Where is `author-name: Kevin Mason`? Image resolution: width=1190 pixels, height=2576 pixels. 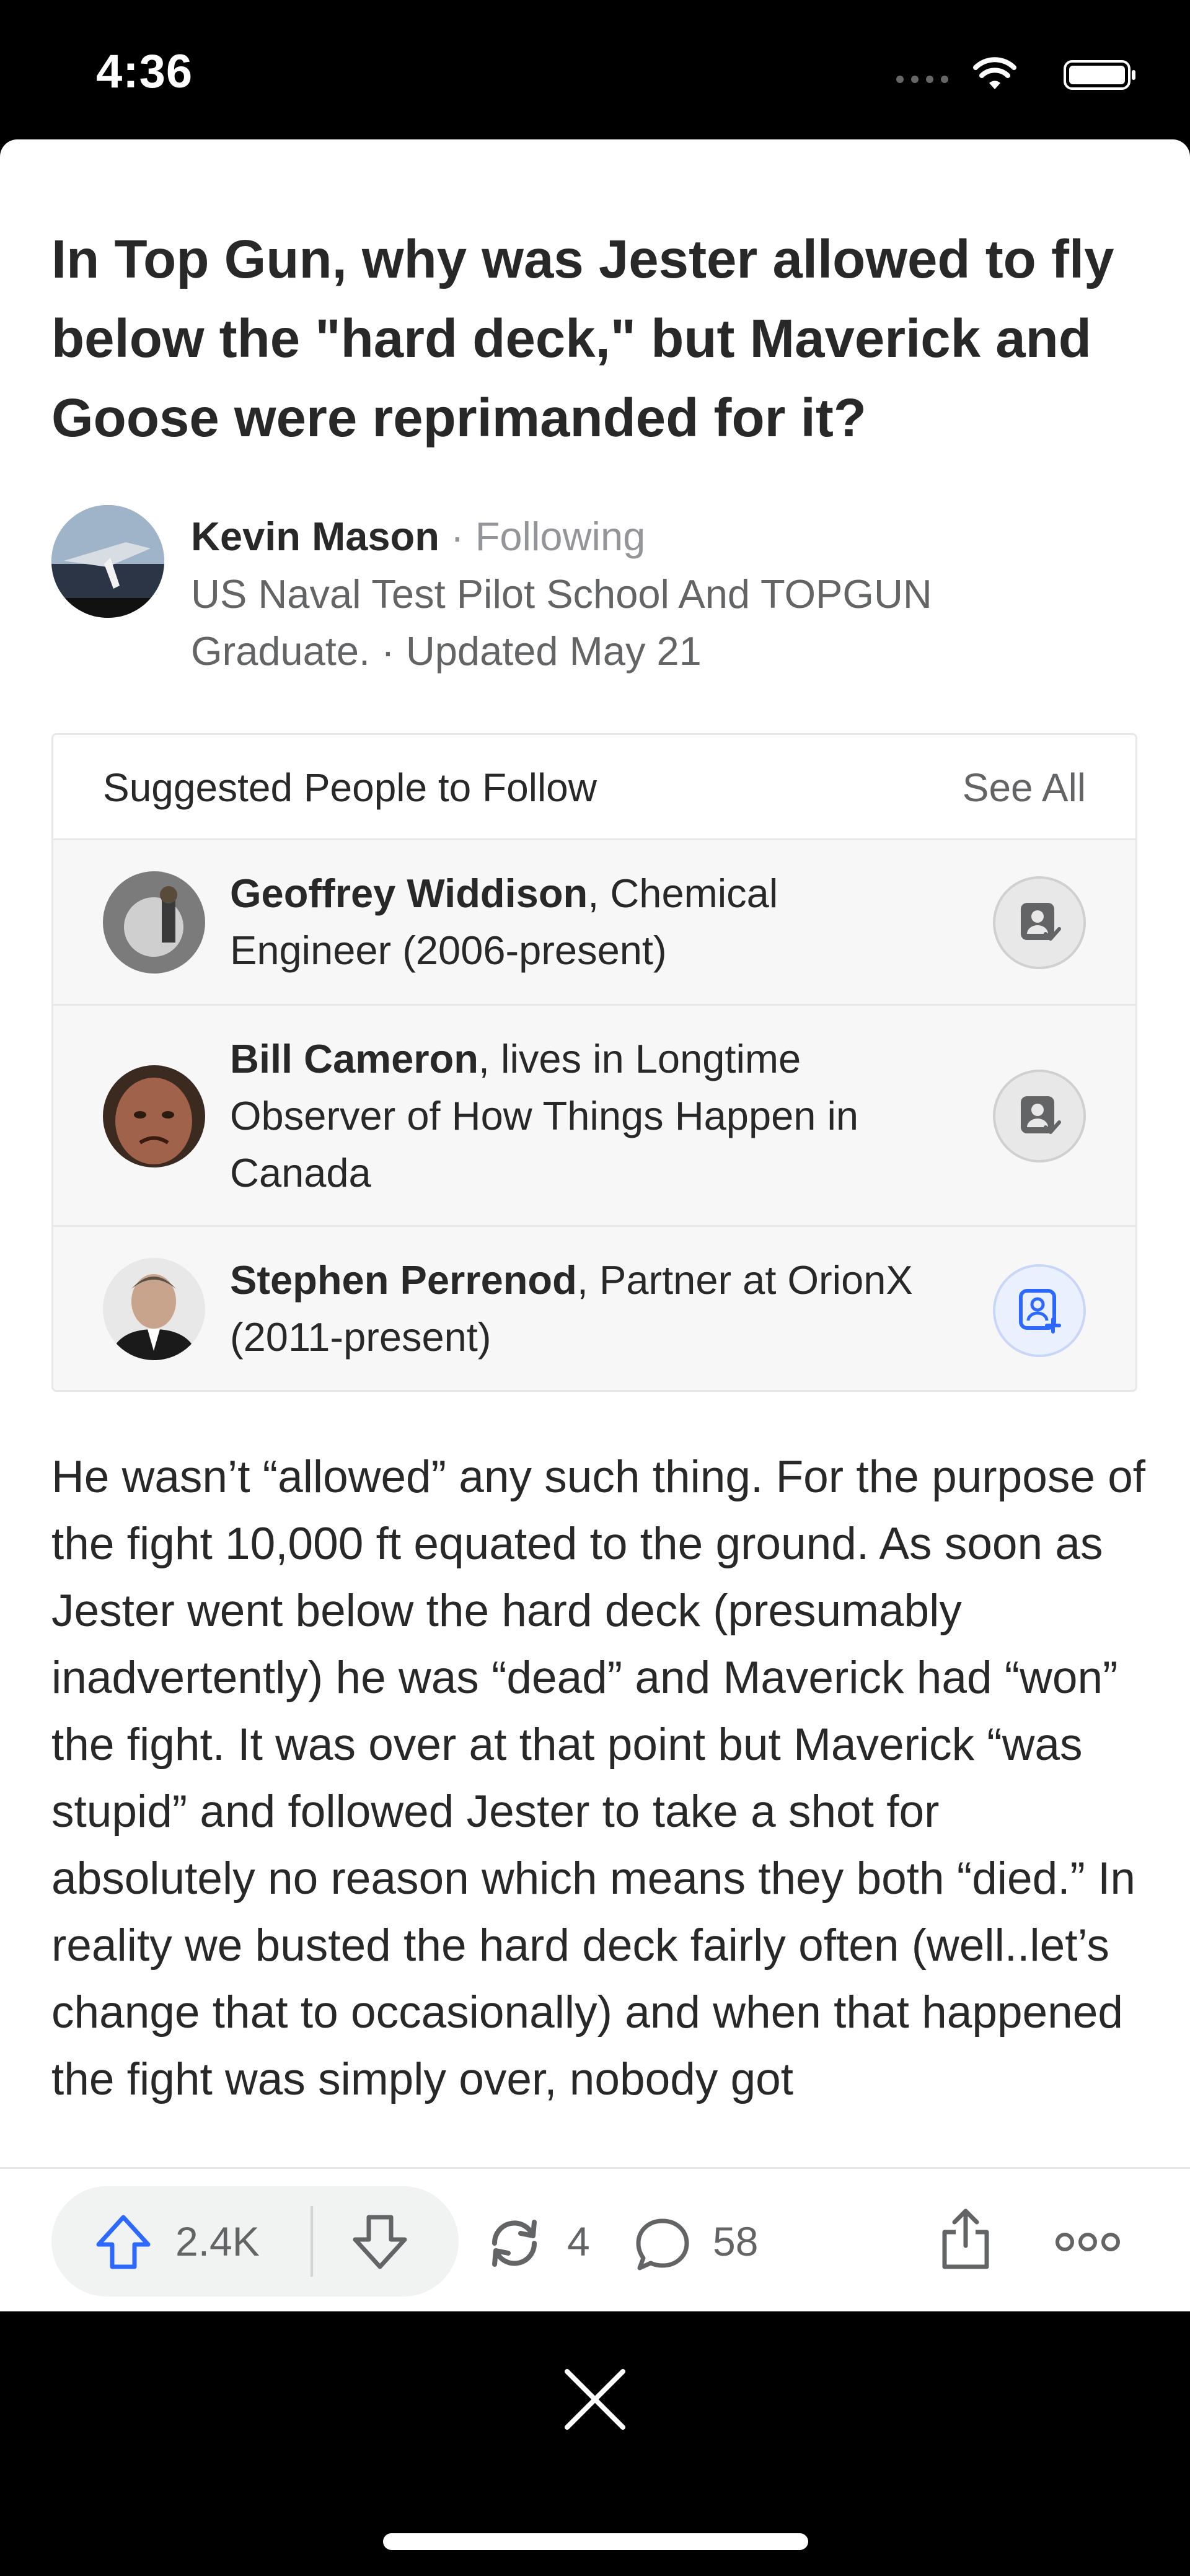
author-name: Kevin Mason is located at coordinates (315, 537).